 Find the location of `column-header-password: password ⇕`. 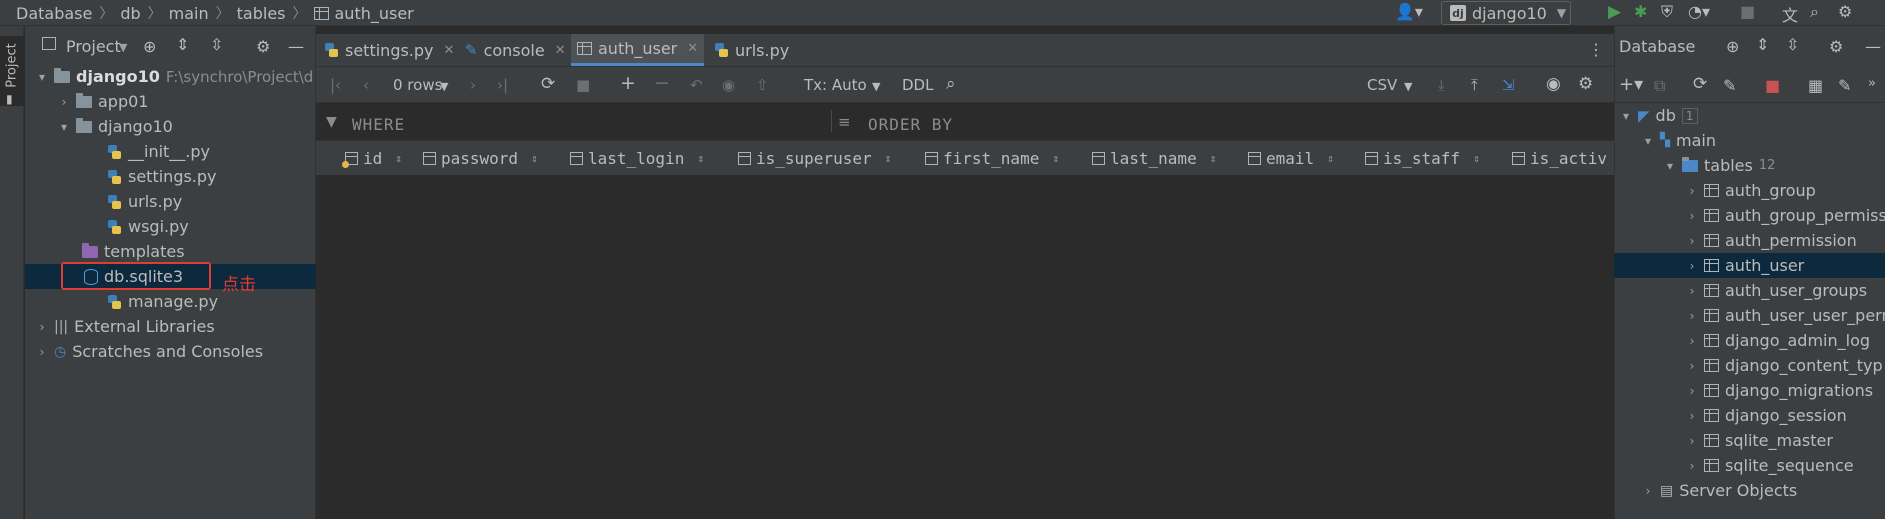

column-header-password: password ⇕ is located at coordinates (480, 158).